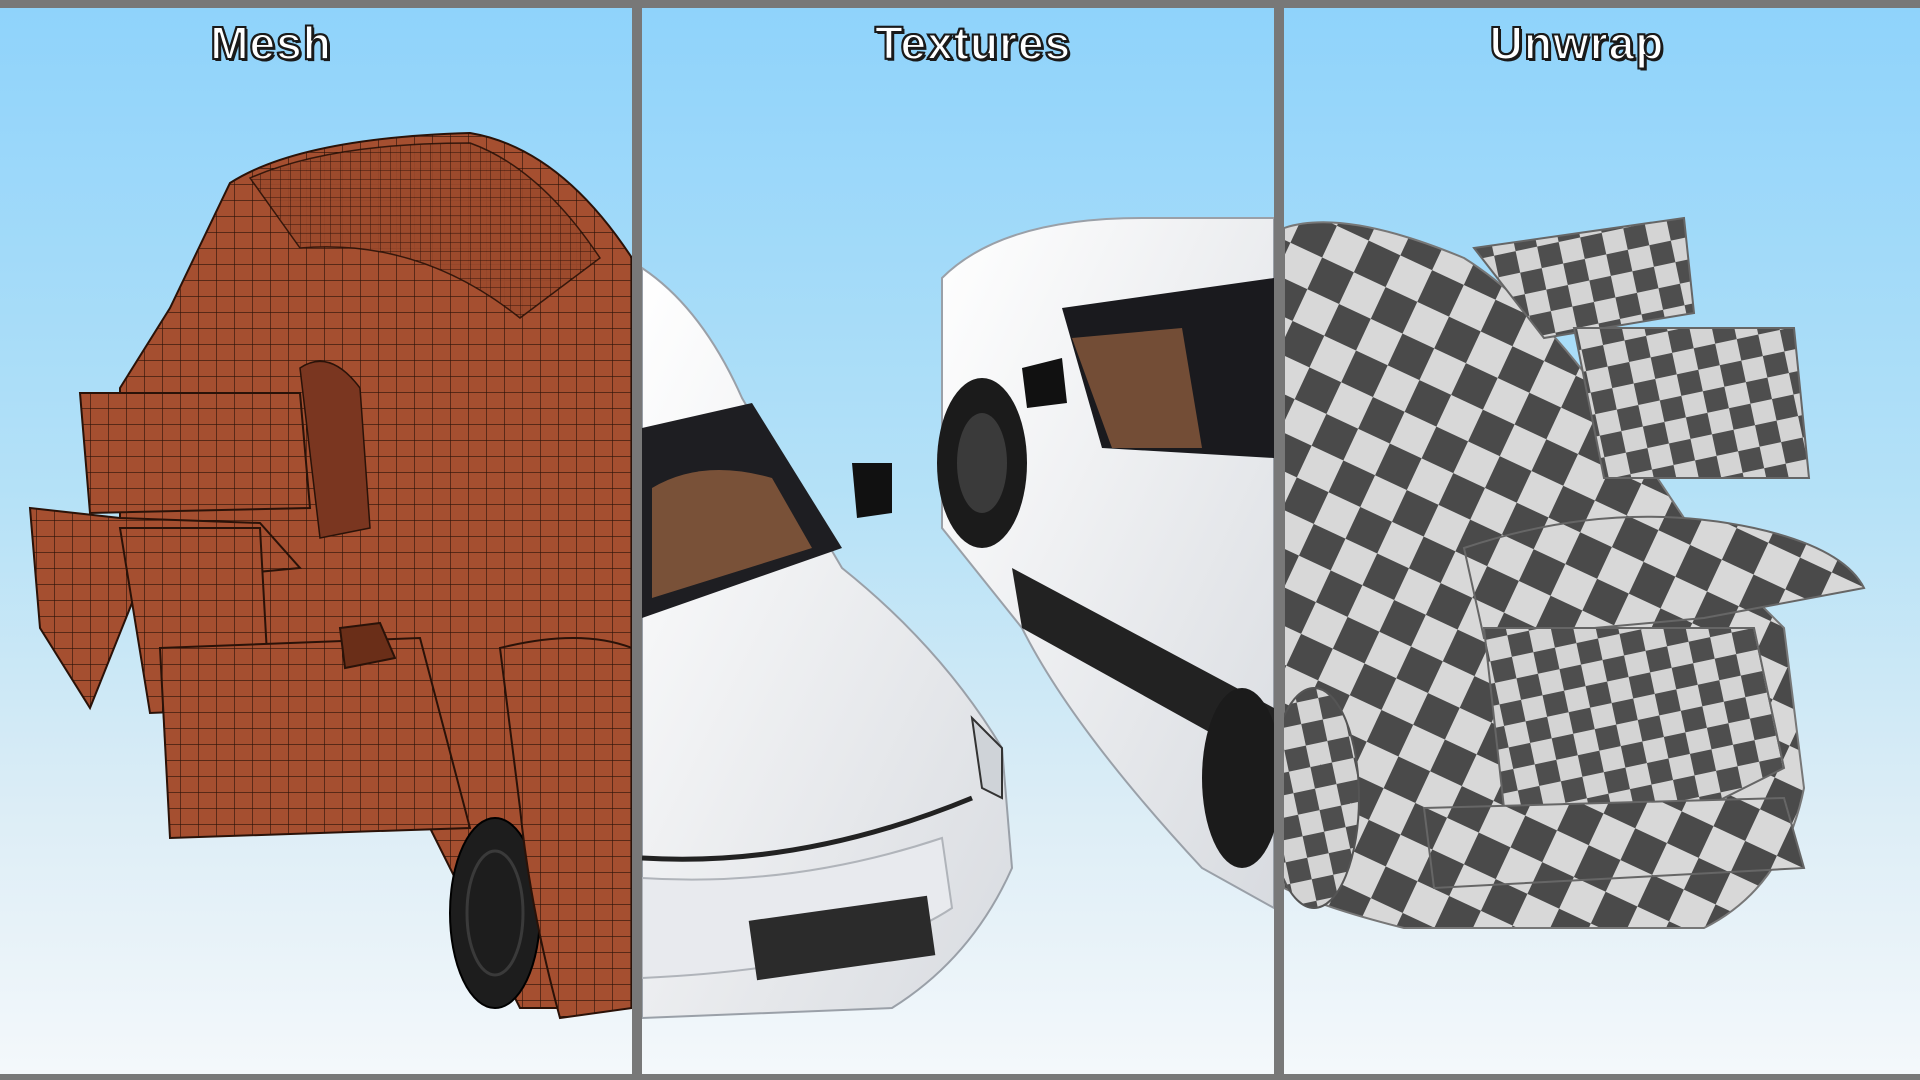  Describe the element at coordinates (973, 43) in the screenshot. I see `textures-title: Textures` at that location.